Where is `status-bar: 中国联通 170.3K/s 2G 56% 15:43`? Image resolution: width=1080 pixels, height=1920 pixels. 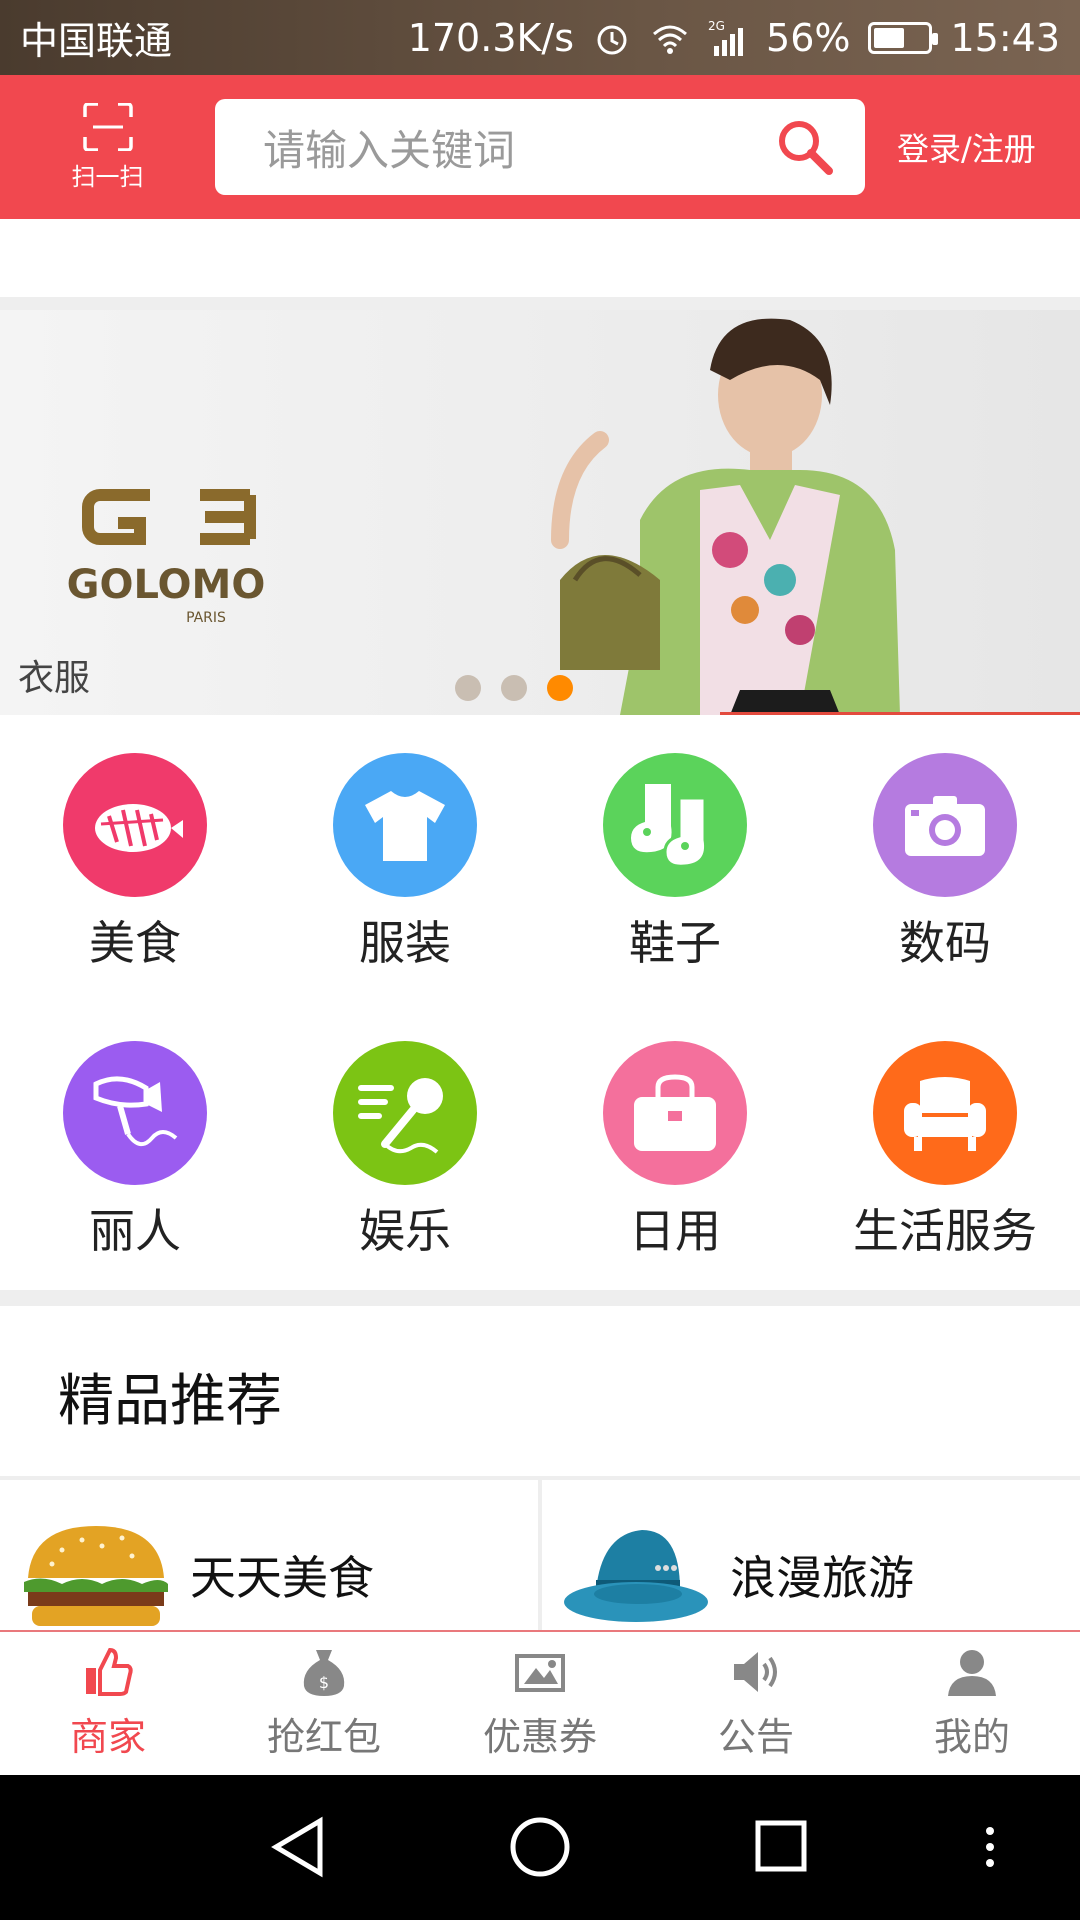 status-bar: 中国联通 170.3K/s 2G 56% 15:43 is located at coordinates (540, 37).